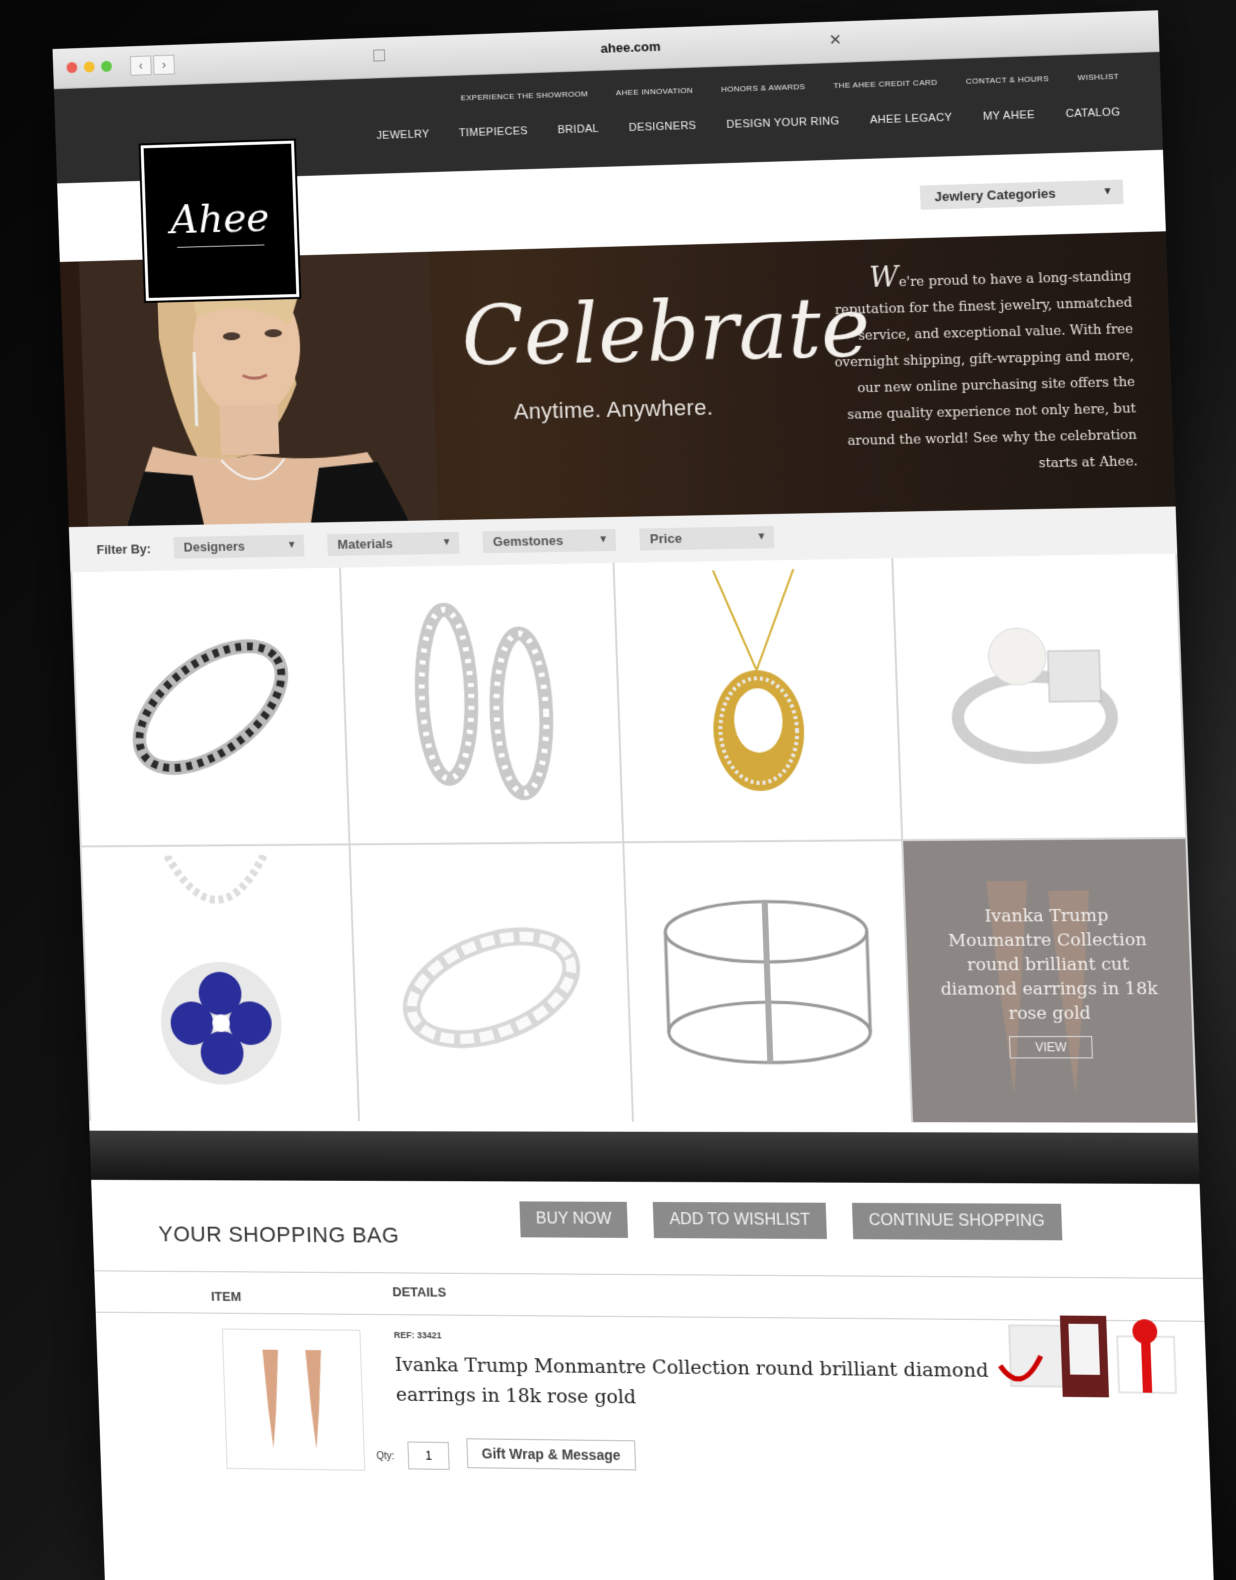  What do you see at coordinates (574, 1219) in the screenshot?
I see `buy-now-button: BUY NOW` at bounding box center [574, 1219].